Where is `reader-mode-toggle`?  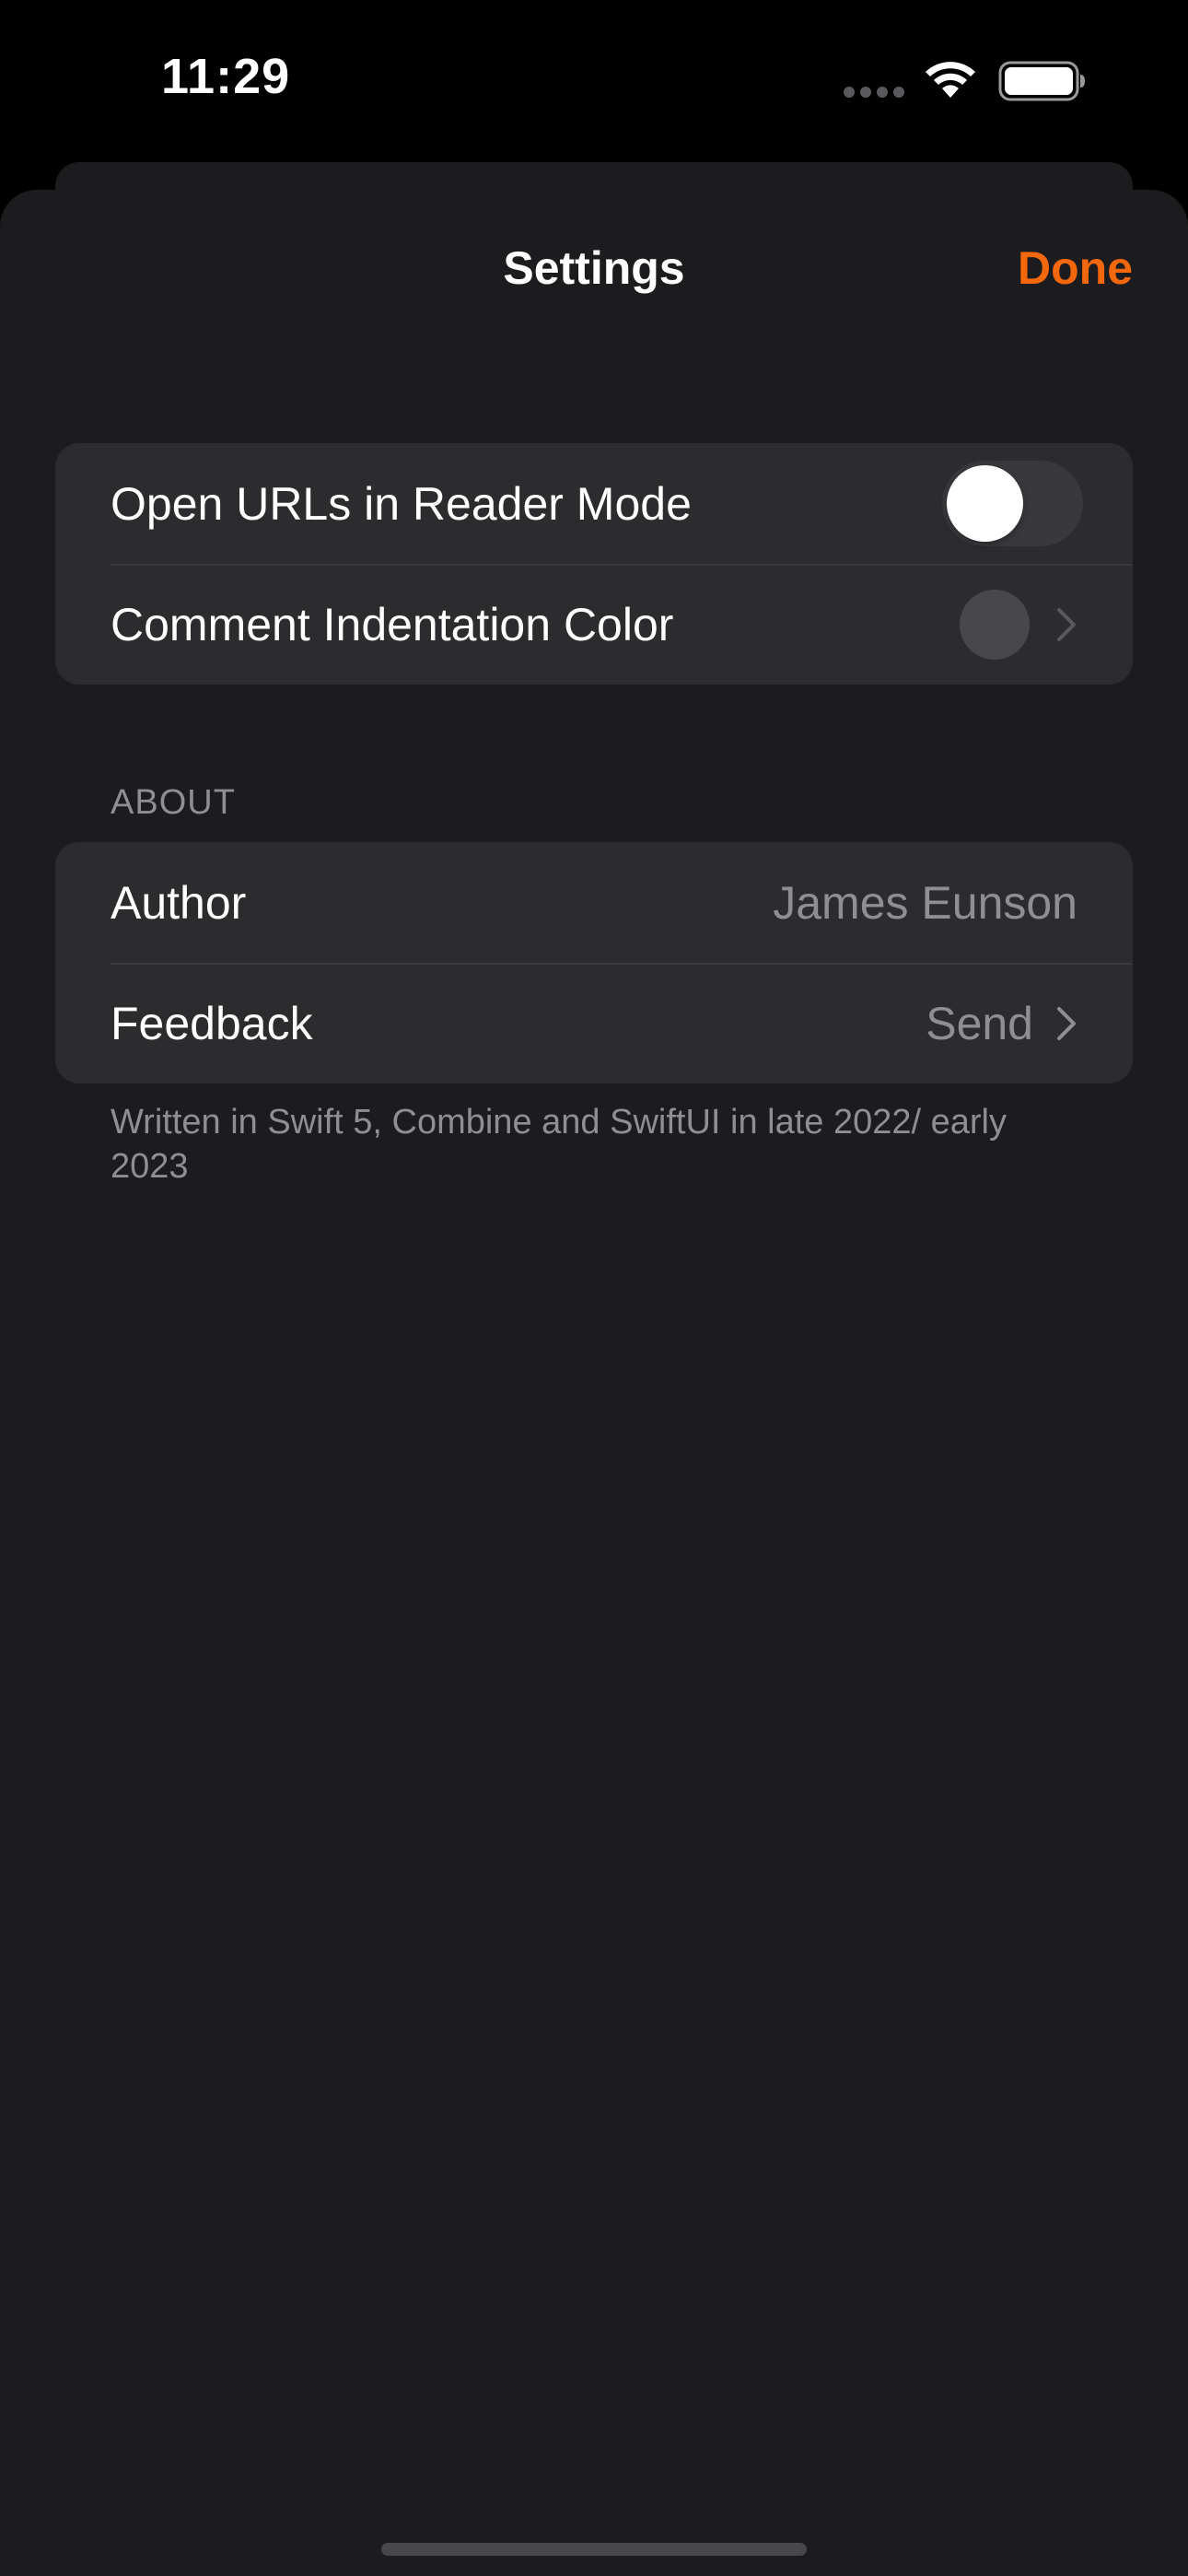
reader-mode-toggle is located at coordinates (1013, 504).